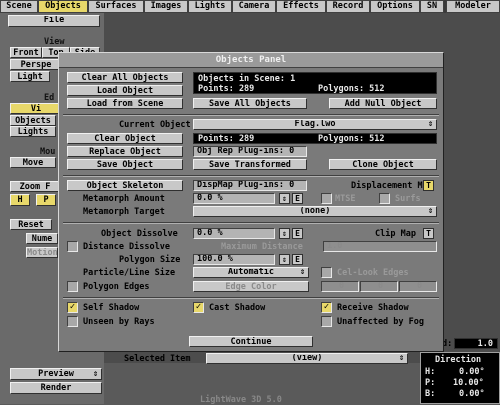 The image size is (500, 405). I want to click on cast-shadow-label: Cast Shadow, so click(237, 308).